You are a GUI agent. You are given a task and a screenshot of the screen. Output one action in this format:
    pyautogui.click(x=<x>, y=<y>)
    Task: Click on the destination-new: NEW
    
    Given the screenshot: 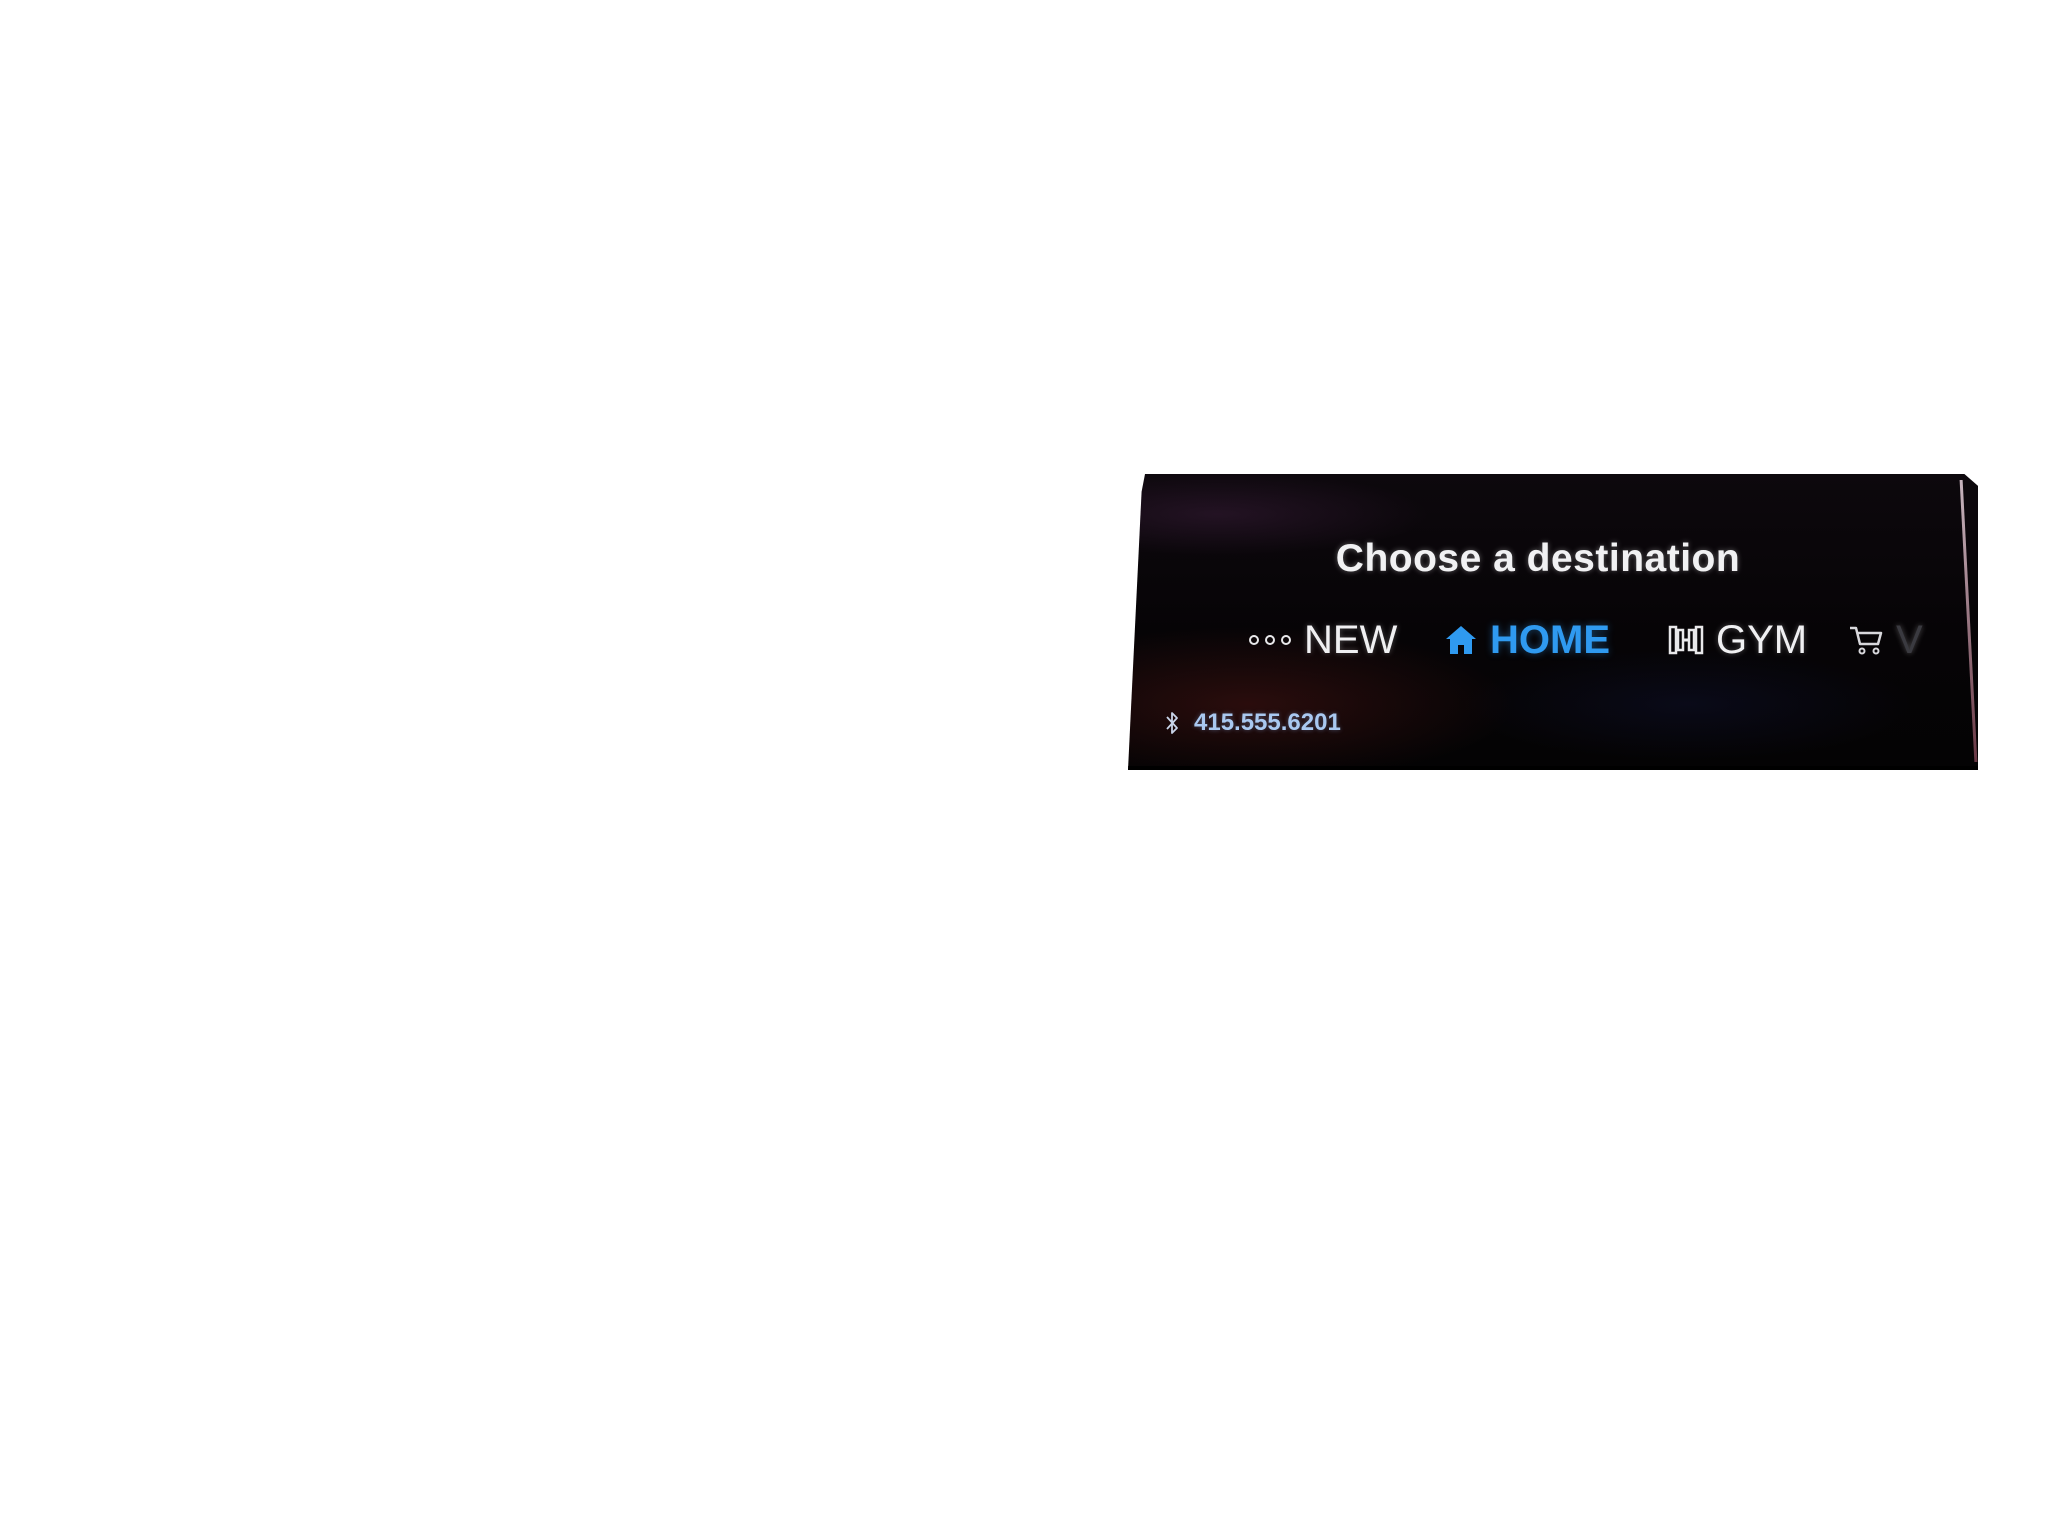 What is the action you would take?
    pyautogui.click(x=1322, y=640)
    